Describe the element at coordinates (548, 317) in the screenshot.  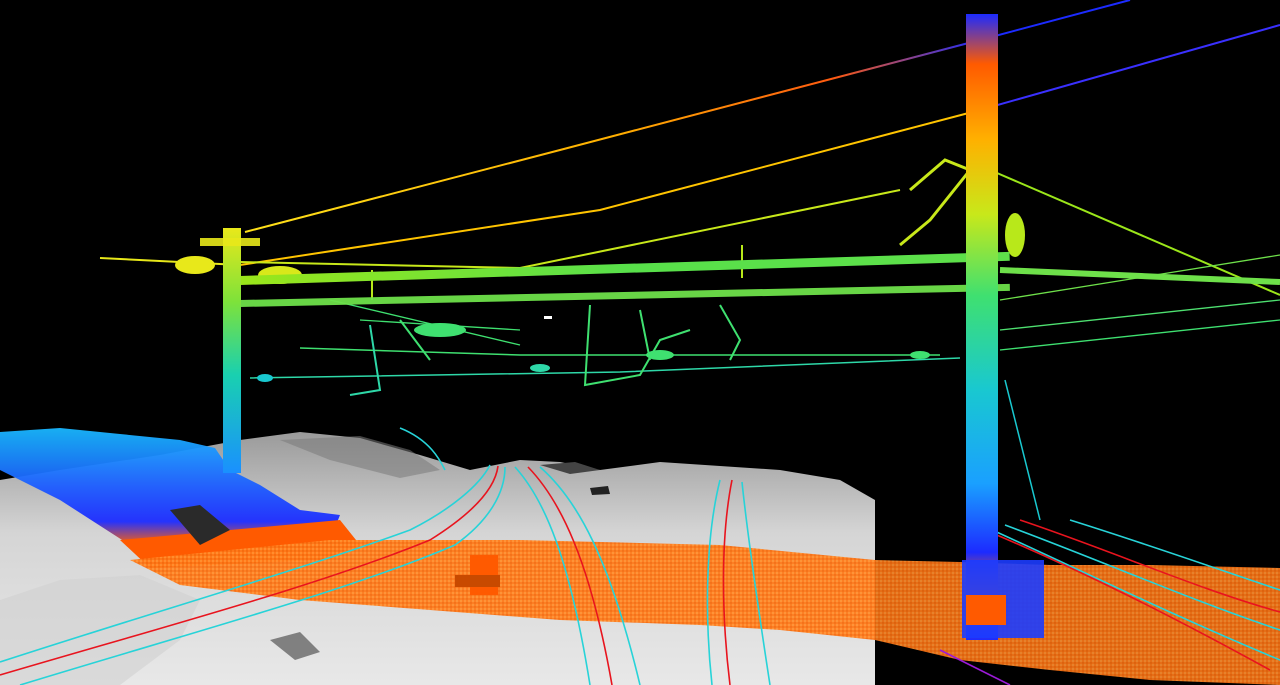
I see `center-marker` at that location.